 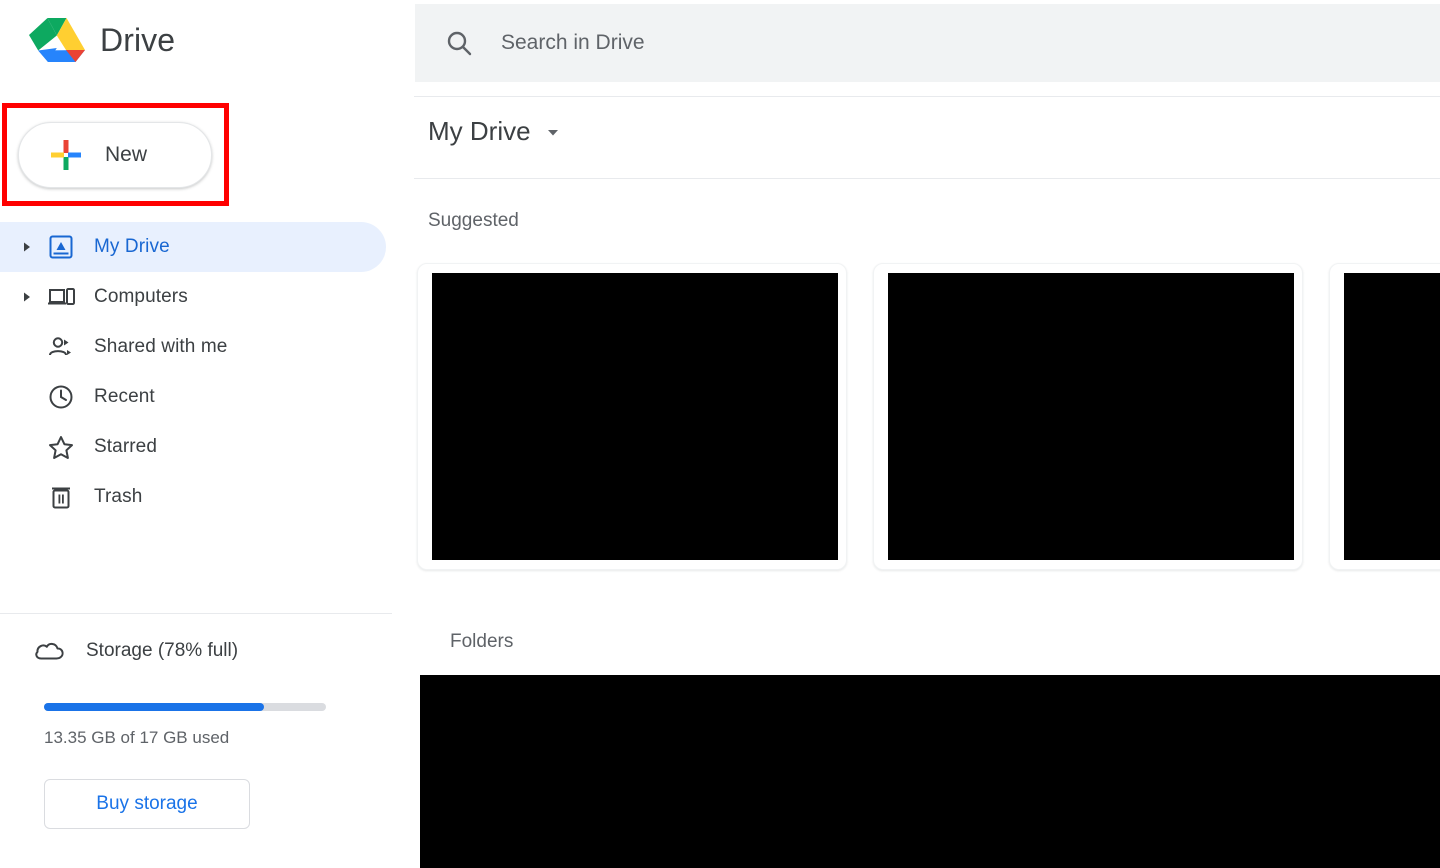 What do you see at coordinates (57, 40) in the screenshot?
I see `google-drive-logo-icon` at bounding box center [57, 40].